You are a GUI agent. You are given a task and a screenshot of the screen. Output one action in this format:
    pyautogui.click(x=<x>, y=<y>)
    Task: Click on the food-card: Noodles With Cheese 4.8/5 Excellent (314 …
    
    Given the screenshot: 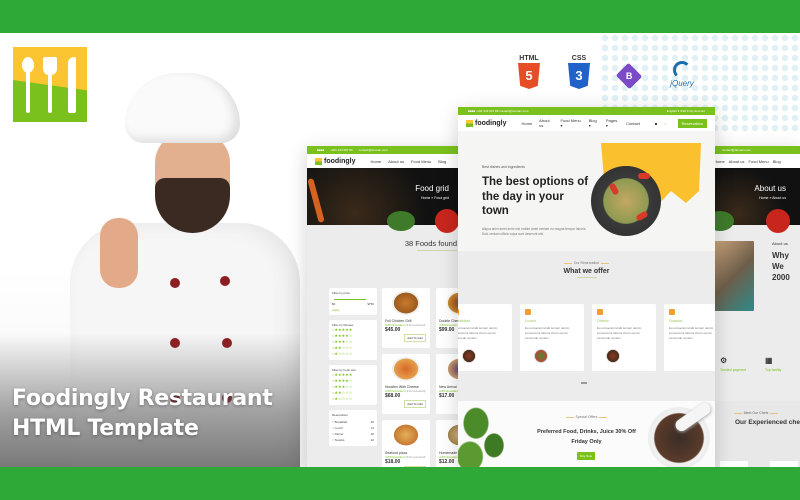 What is the action you would take?
    pyautogui.click(x=406, y=384)
    